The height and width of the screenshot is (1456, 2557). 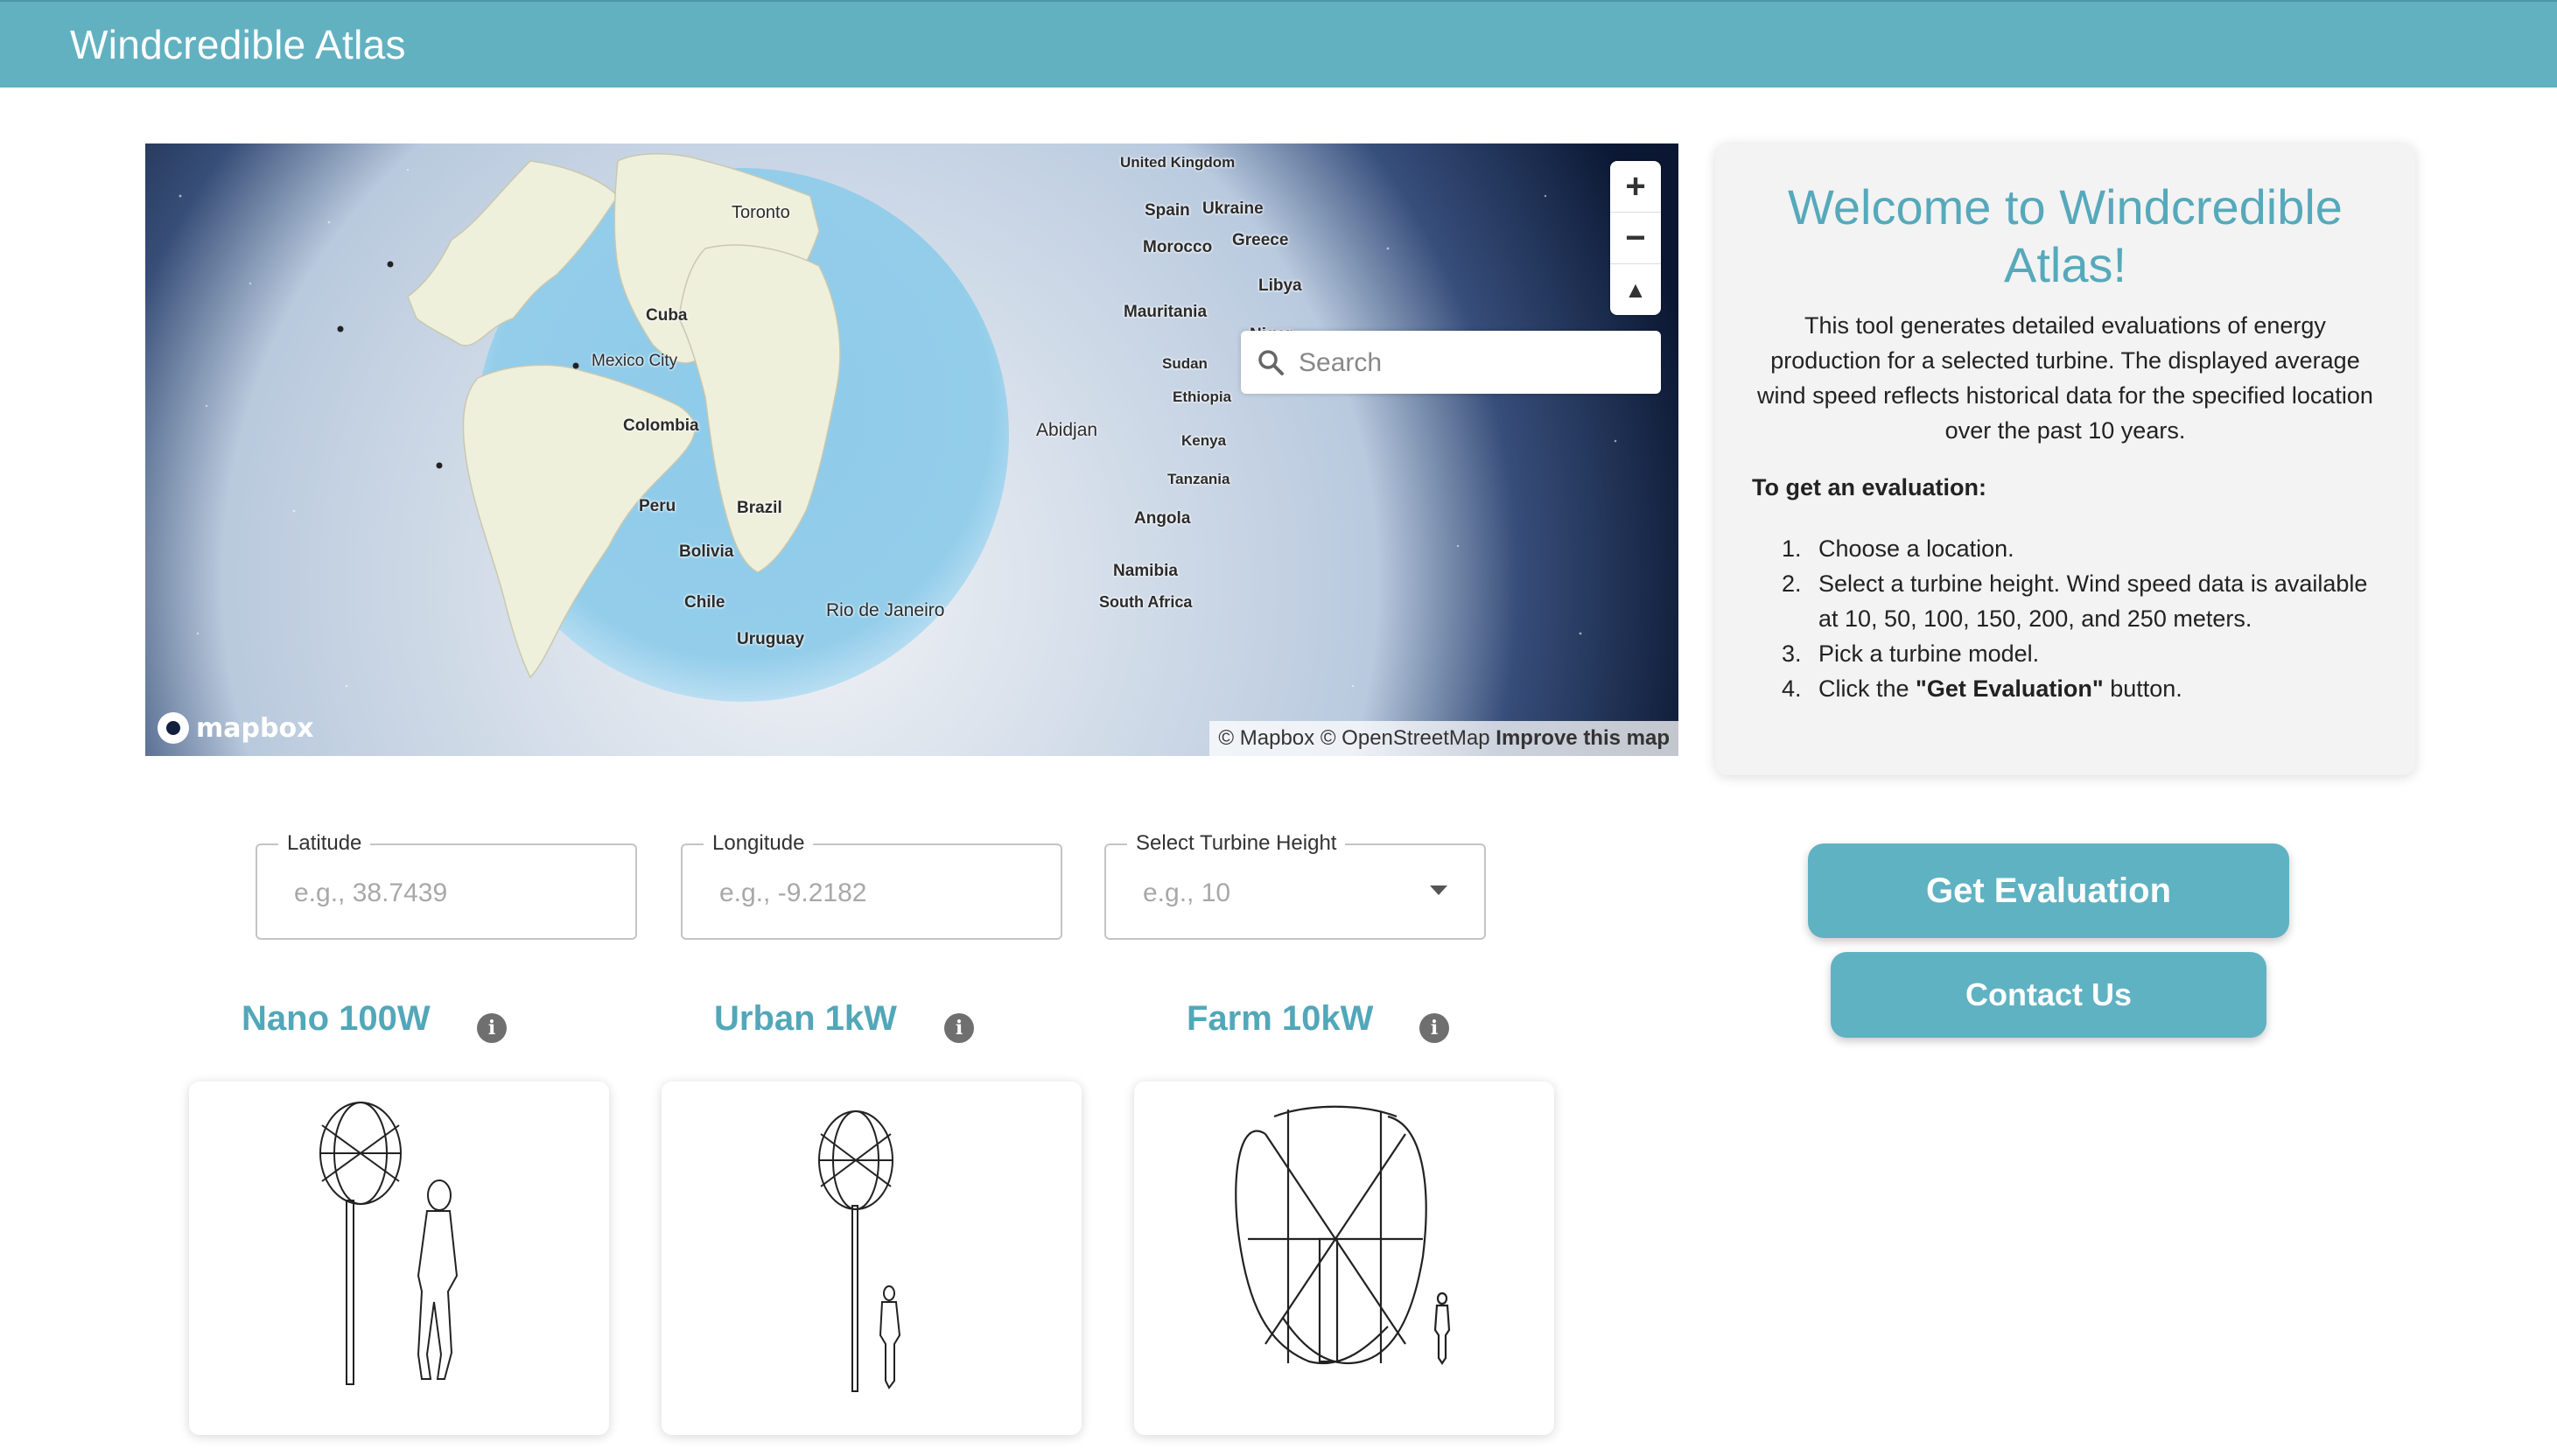 I want to click on map-label-angola: Angola, so click(x=1162, y=518).